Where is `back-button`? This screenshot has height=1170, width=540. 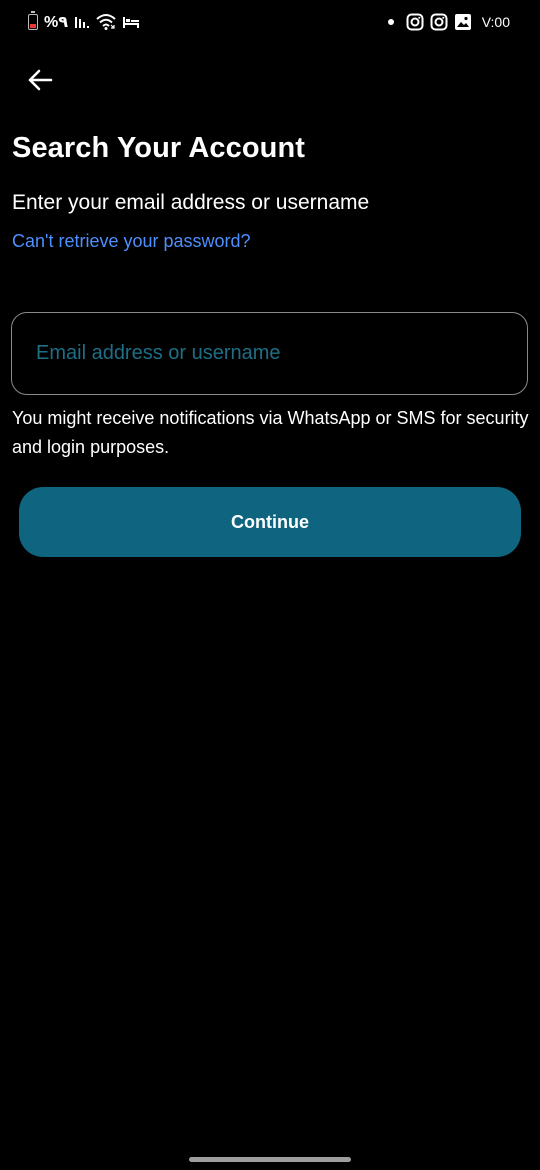 back-button is located at coordinates (40, 80).